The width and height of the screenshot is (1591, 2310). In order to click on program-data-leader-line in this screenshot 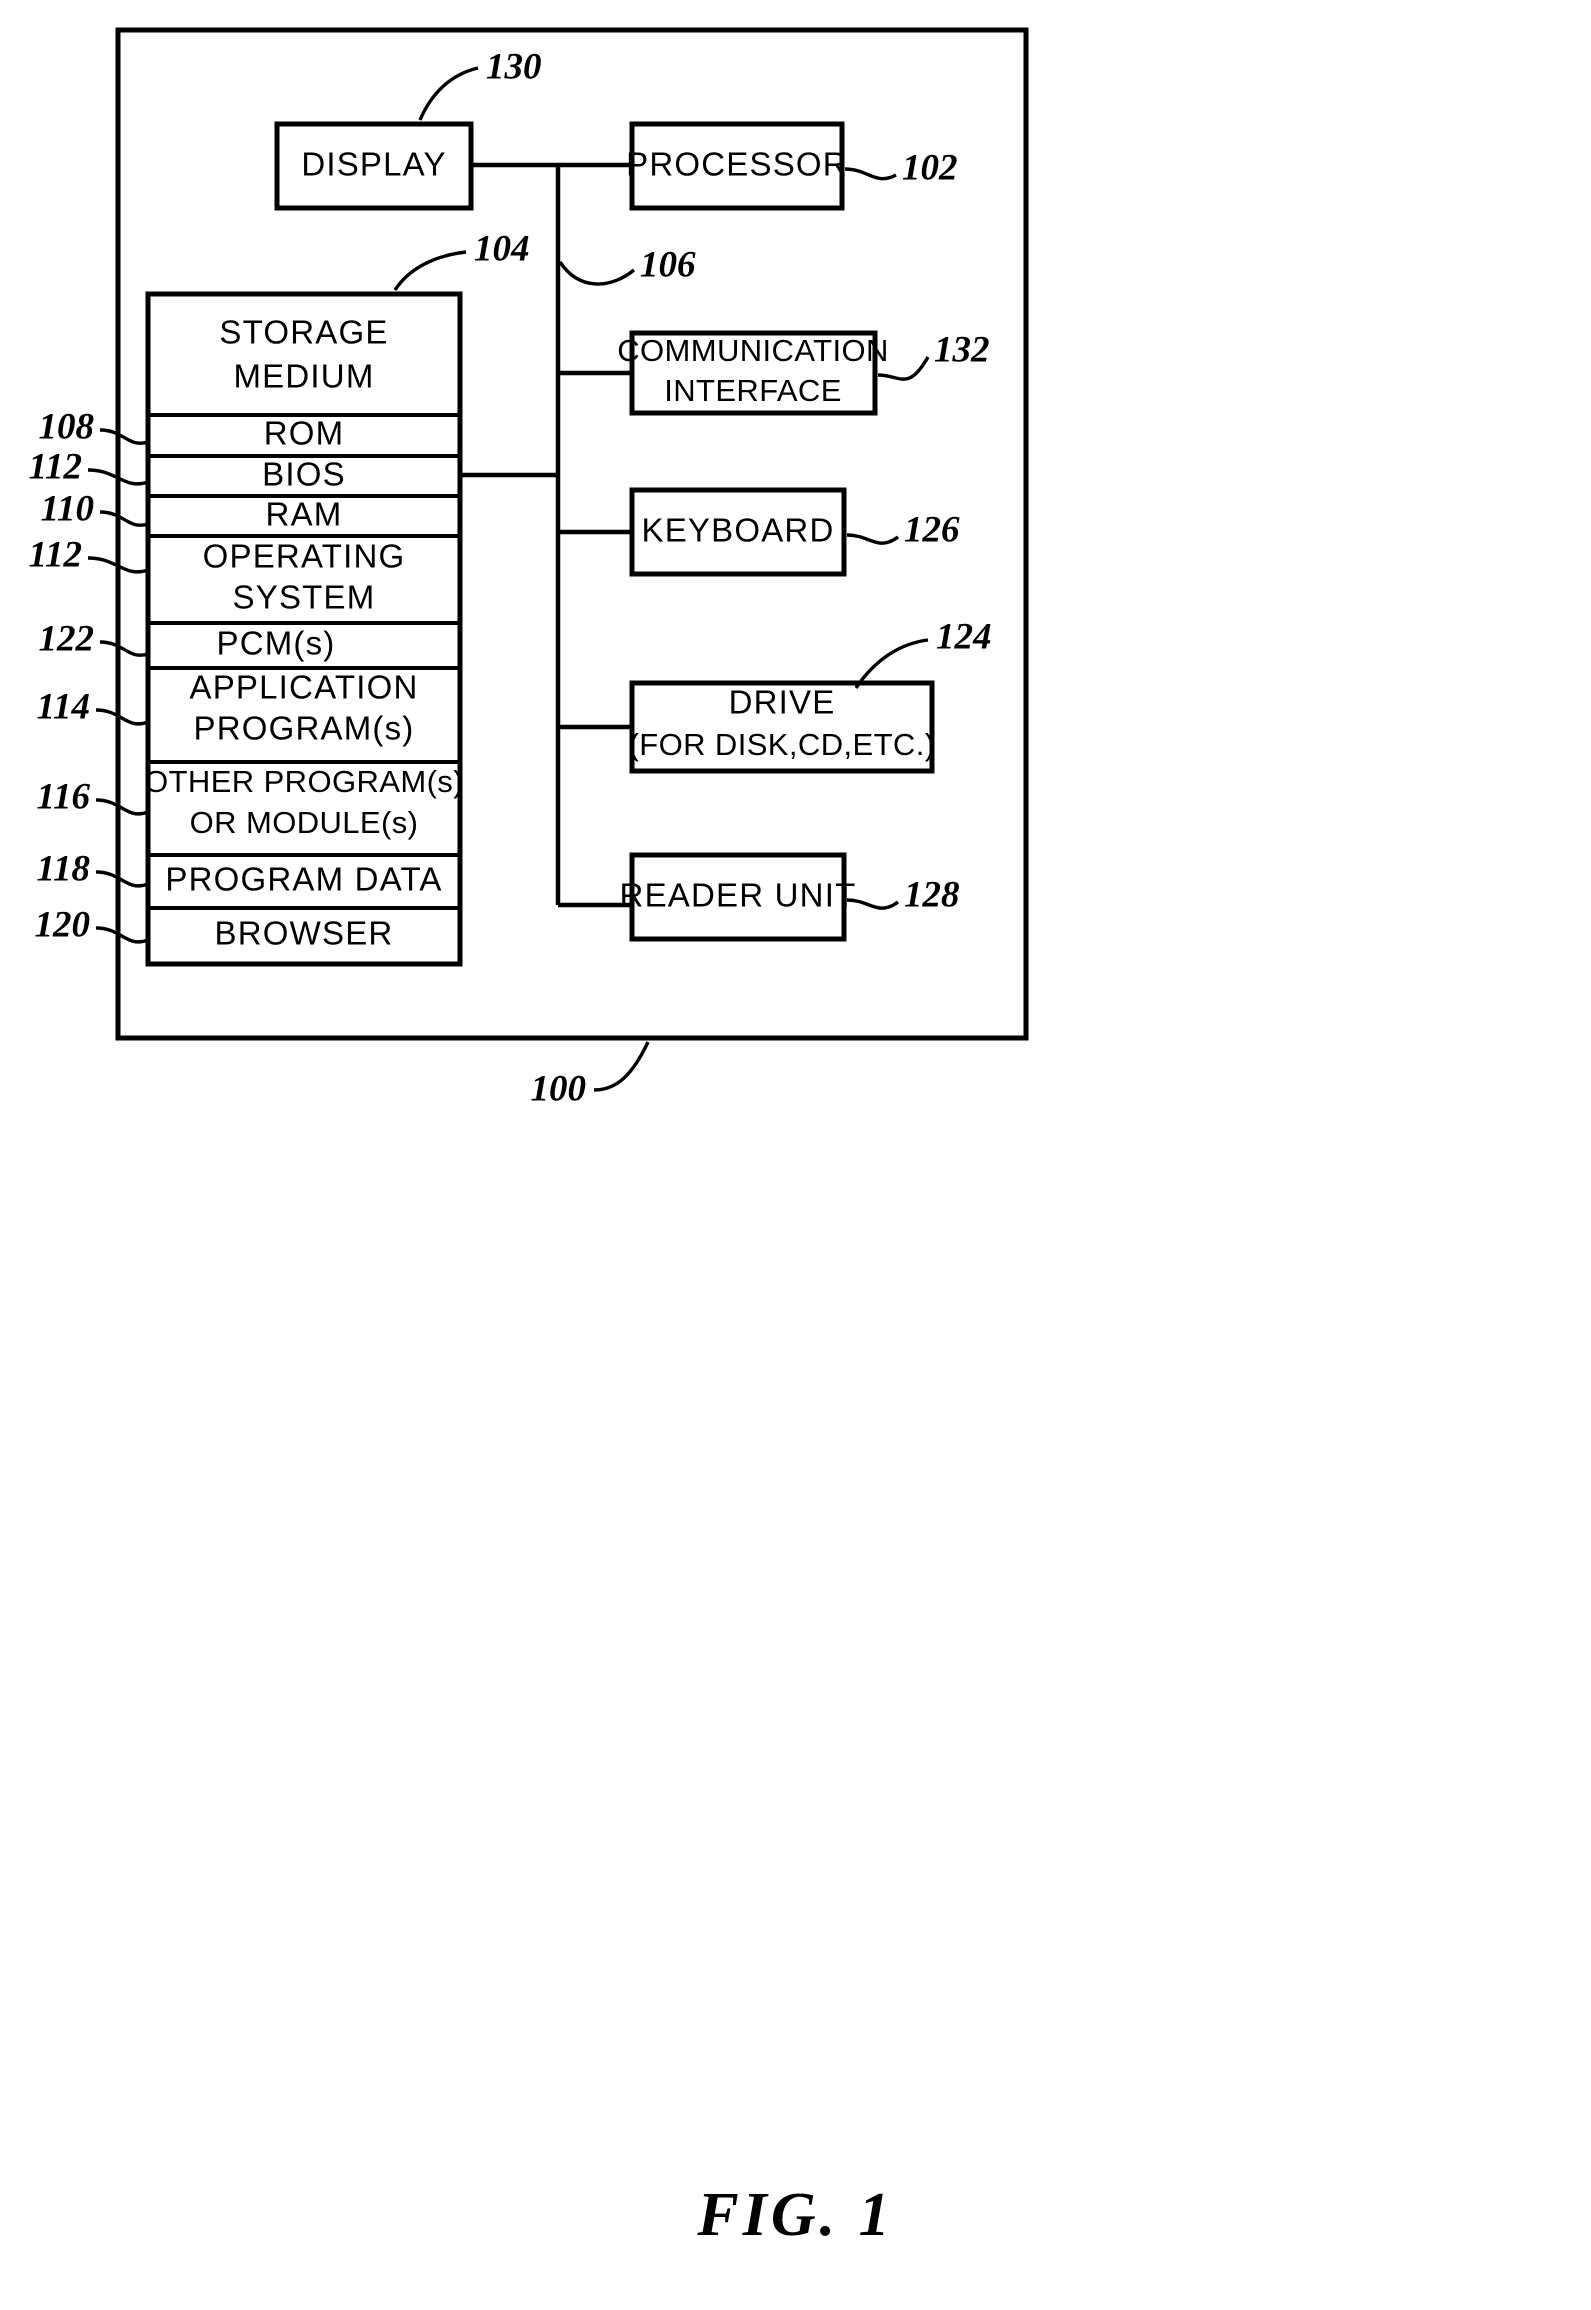, I will do `click(122, 879)`.